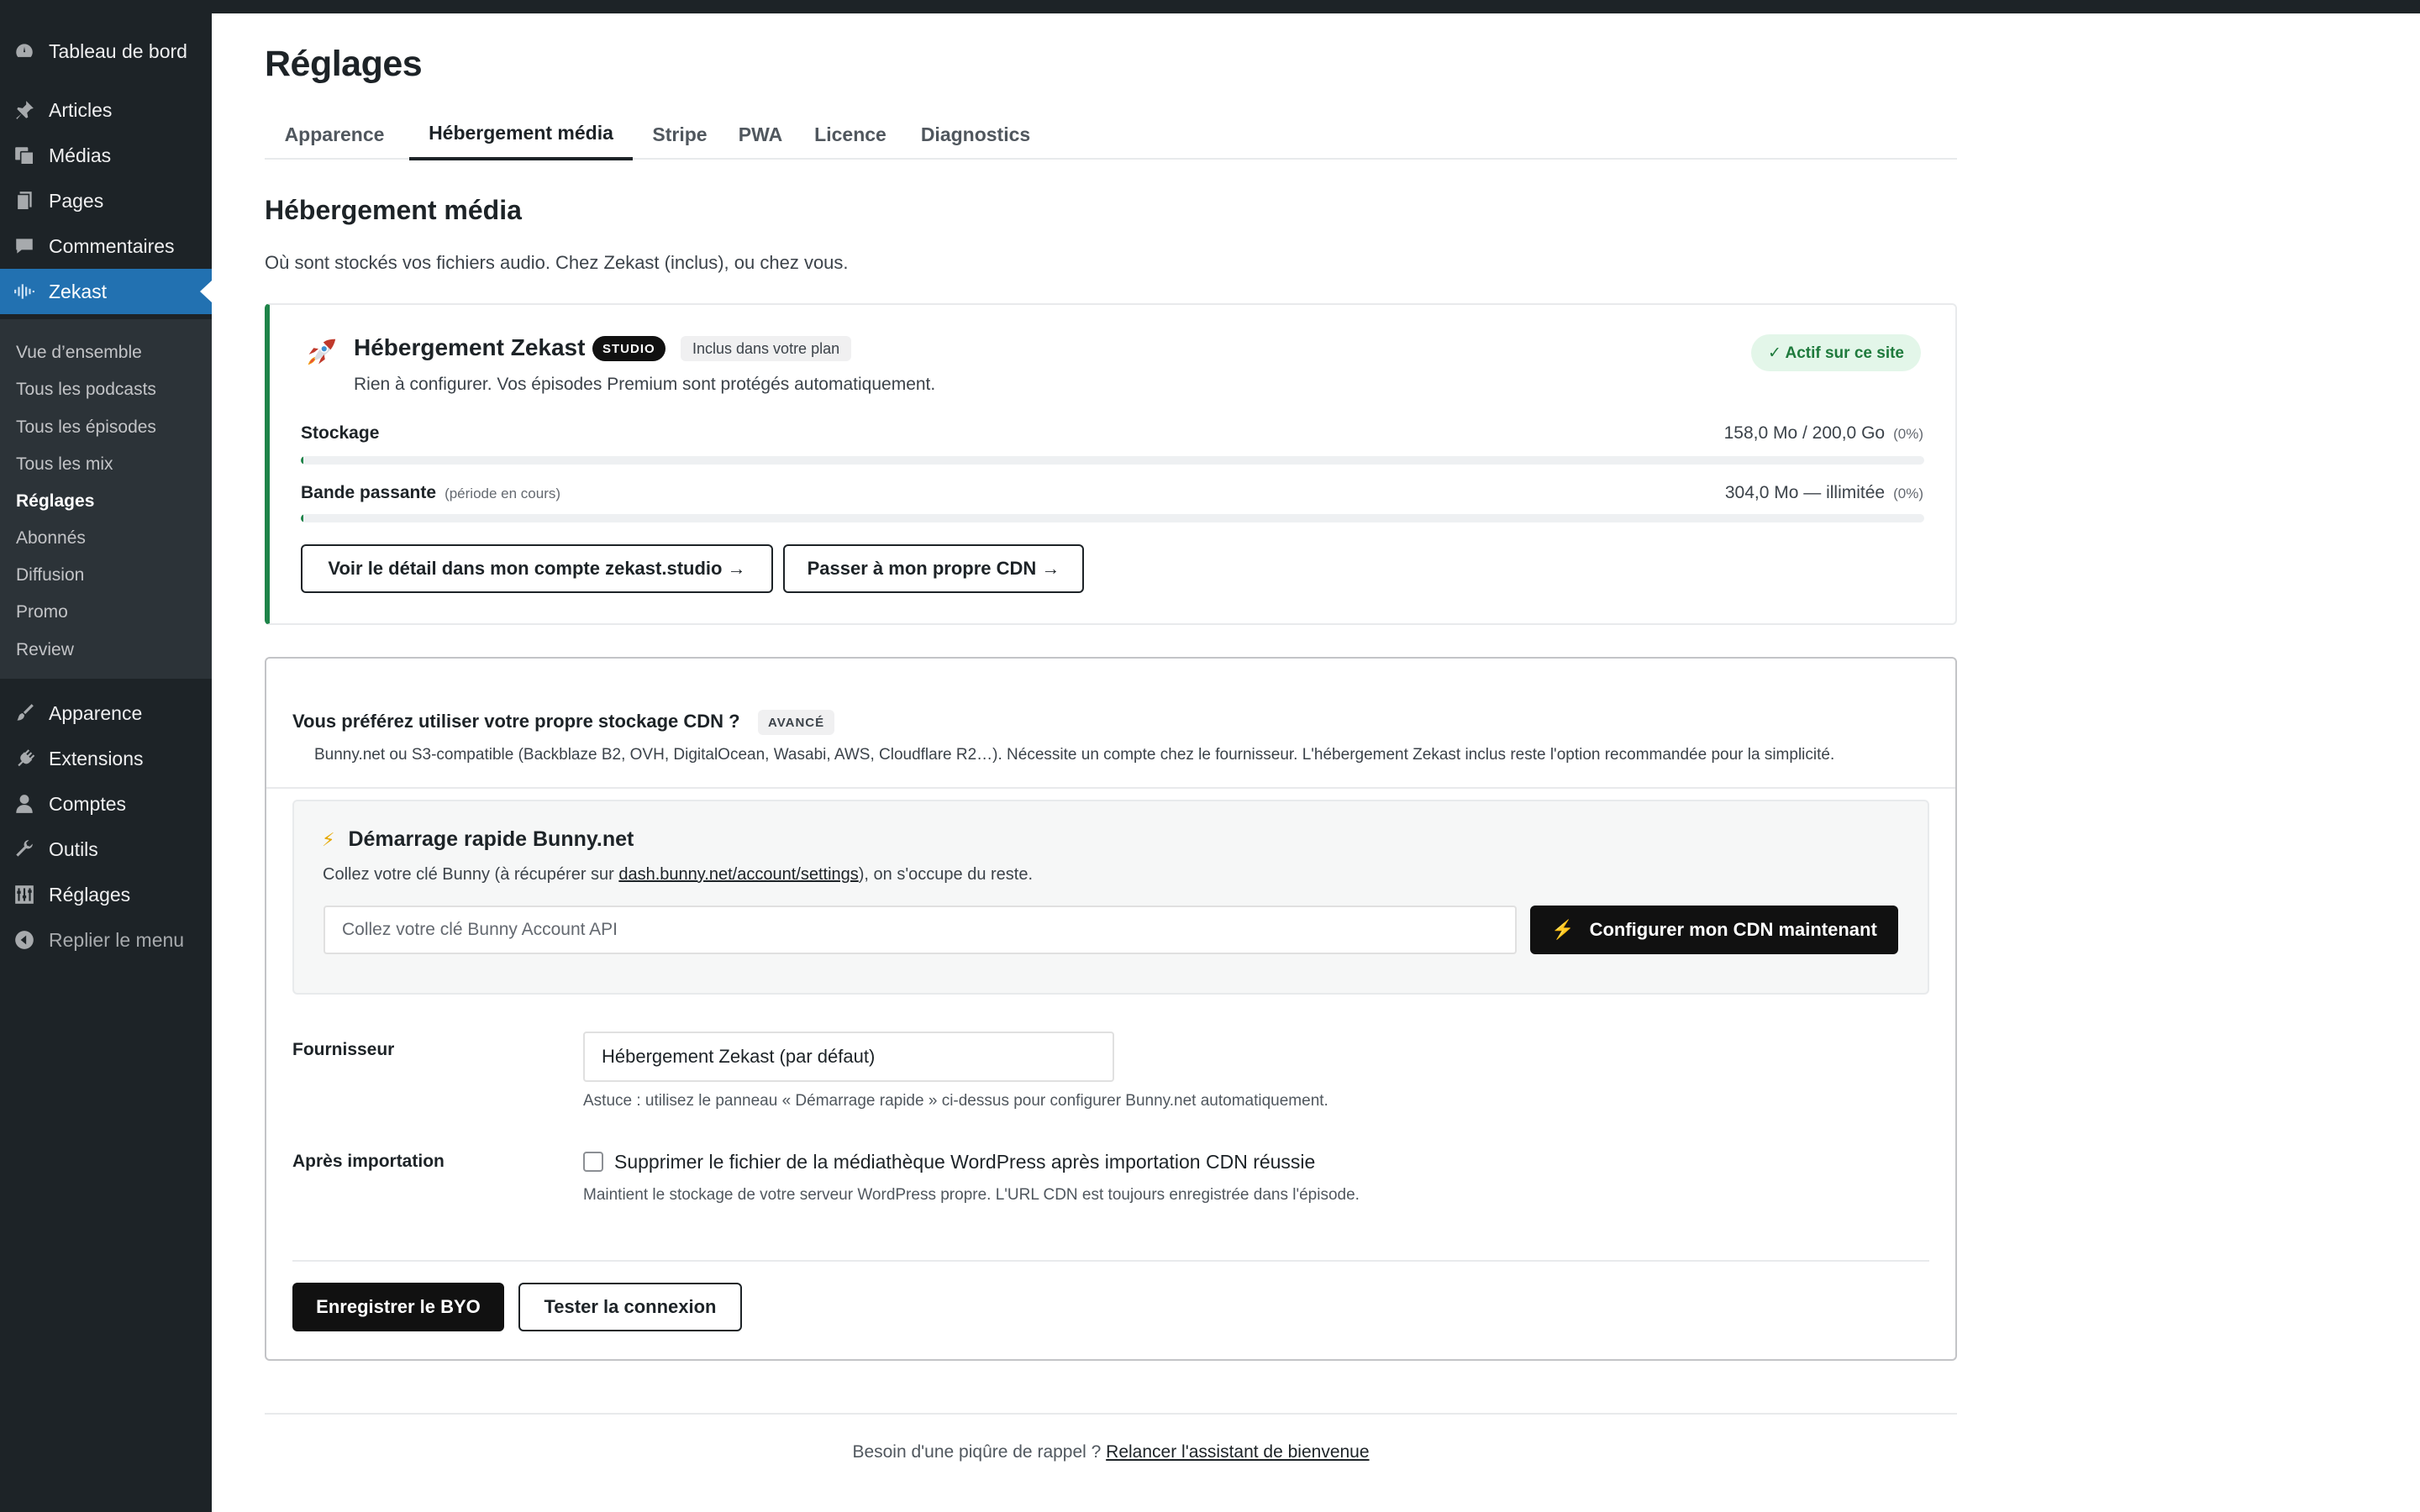 The width and height of the screenshot is (2420, 1512). Describe the element at coordinates (629, 348) in the screenshot. I see `studio-badge: STUDIO` at that location.